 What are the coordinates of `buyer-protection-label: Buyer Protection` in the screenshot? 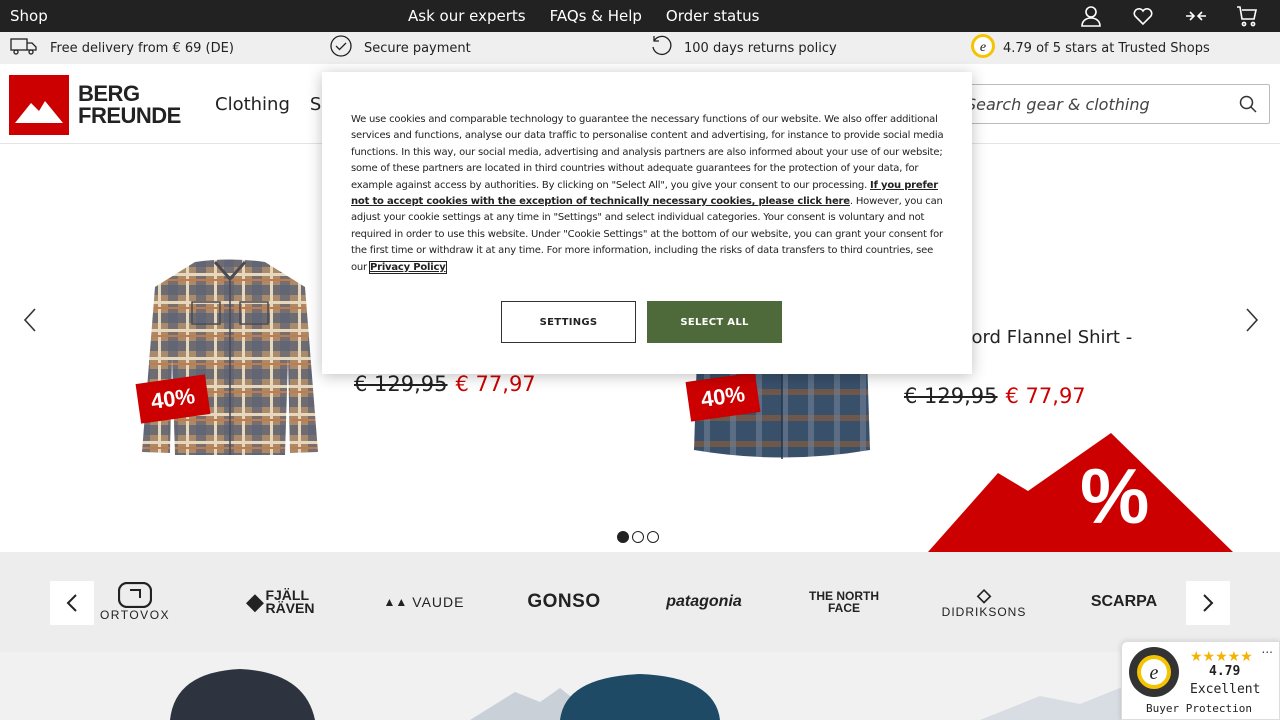 It's located at (1199, 708).